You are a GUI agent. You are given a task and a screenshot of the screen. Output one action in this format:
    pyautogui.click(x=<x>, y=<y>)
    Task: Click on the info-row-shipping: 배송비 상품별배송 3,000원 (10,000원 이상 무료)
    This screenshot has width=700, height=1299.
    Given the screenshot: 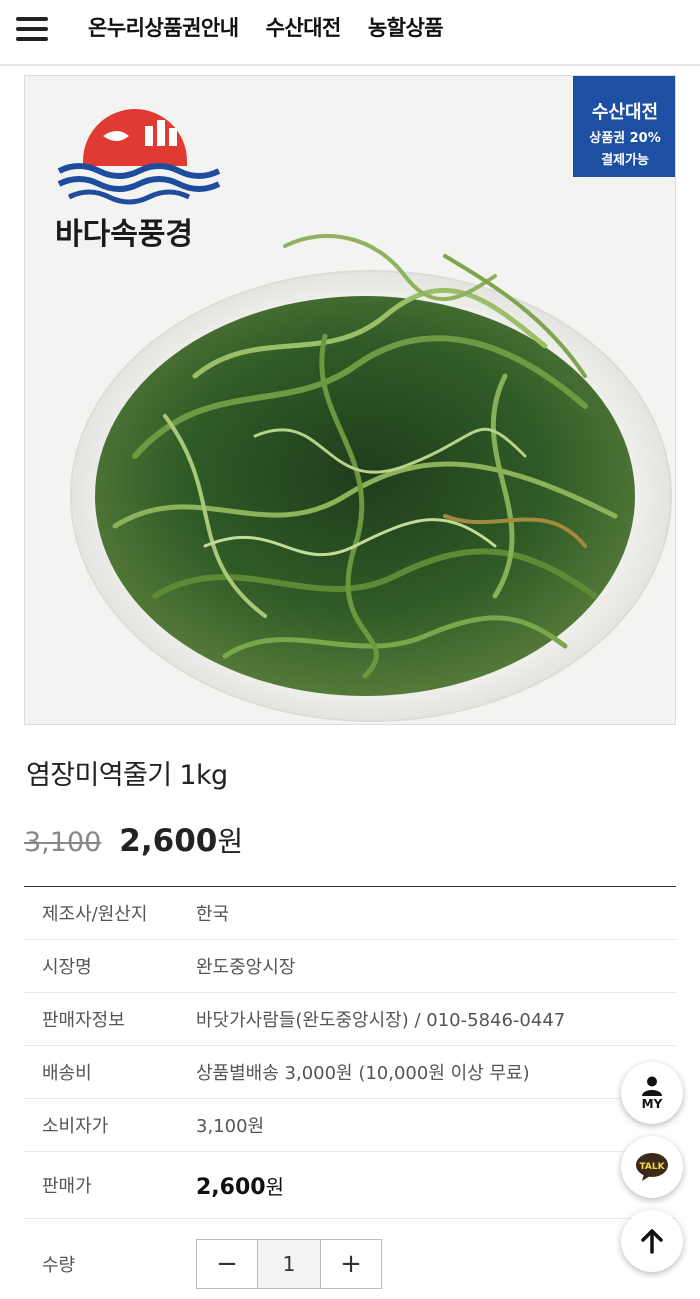 What is the action you would take?
    pyautogui.click(x=350, y=1072)
    